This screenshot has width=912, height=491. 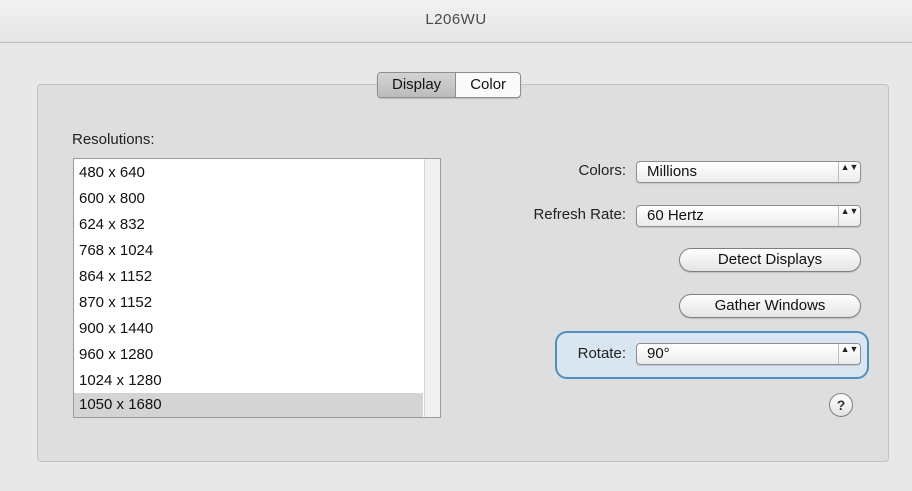 I want to click on gather-windows-button: Gather Windows, so click(x=770, y=306).